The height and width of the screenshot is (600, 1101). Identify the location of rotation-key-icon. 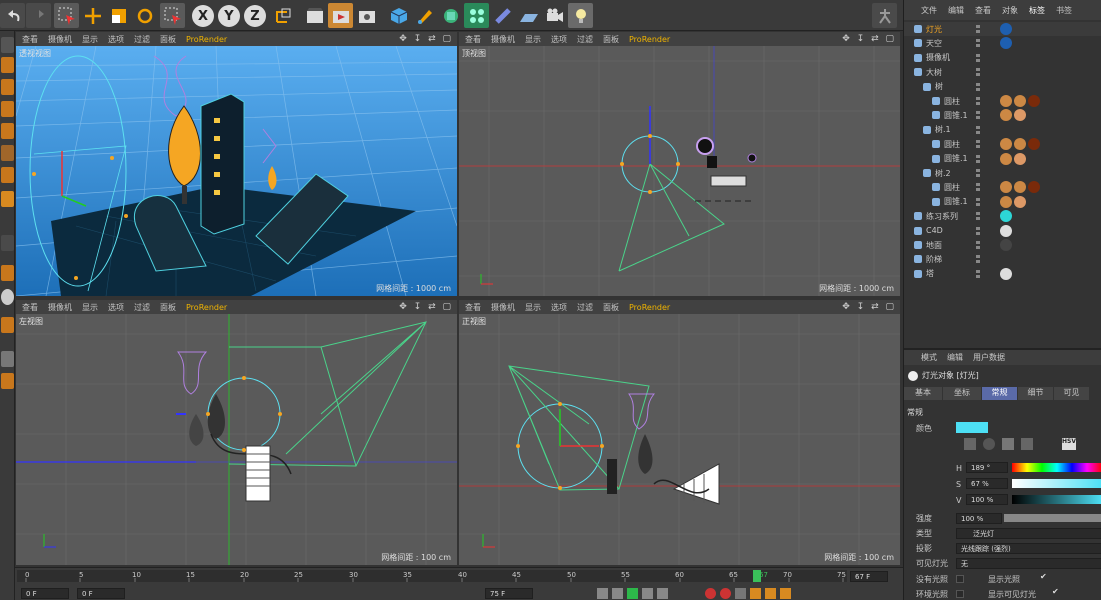
(785, 593).